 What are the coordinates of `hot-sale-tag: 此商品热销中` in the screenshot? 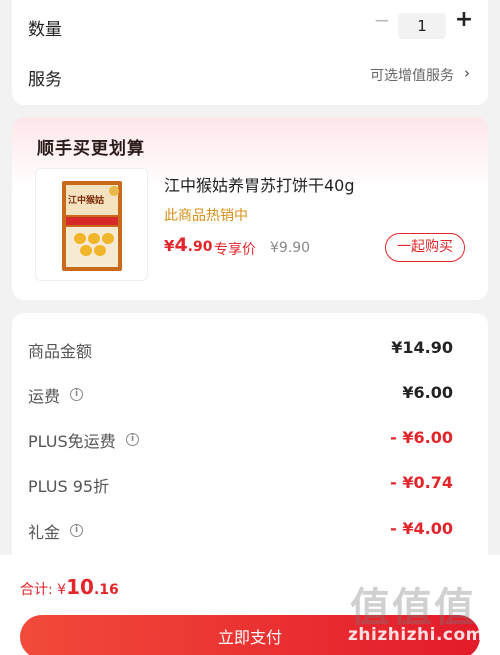 It's located at (206, 216).